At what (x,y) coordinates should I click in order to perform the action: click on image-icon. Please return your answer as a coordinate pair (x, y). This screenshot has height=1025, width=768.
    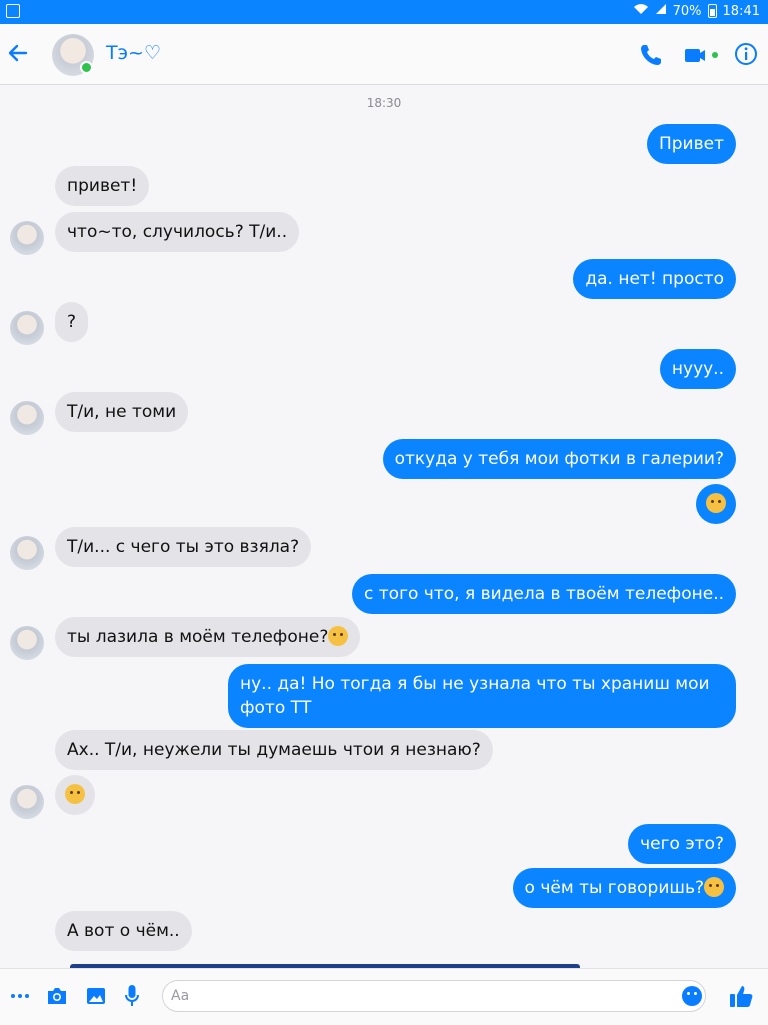
    Looking at the image, I should click on (96, 996).